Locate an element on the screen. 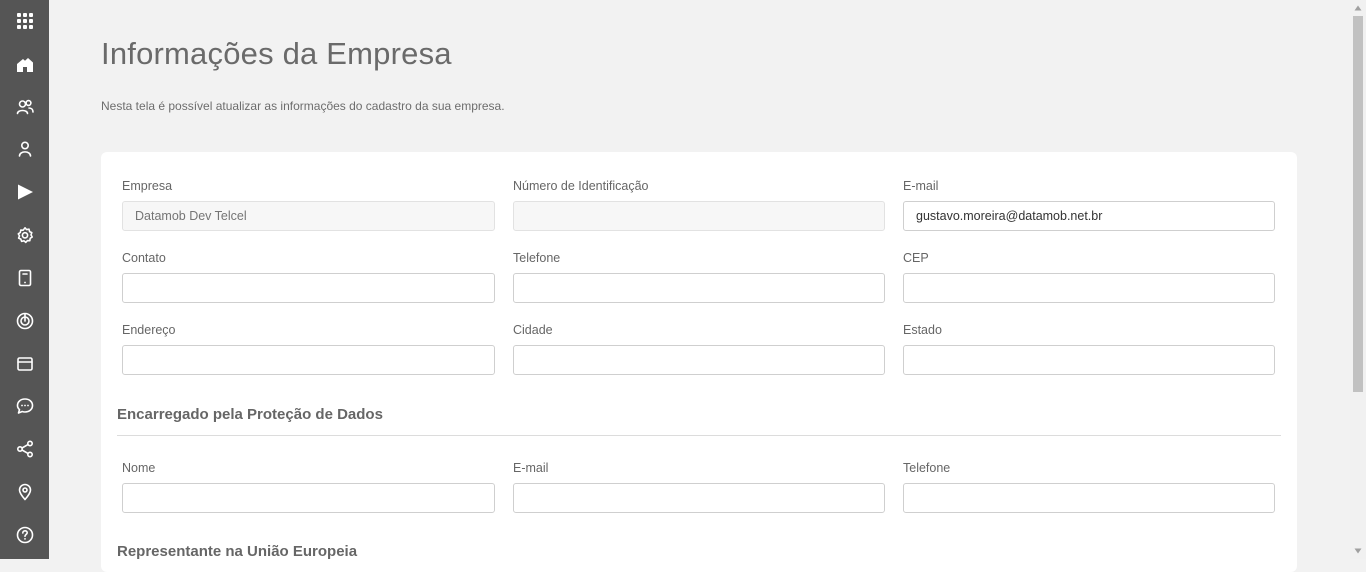 The height and width of the screenshot is (572, 1366). scroll-down-arrow is located at coordinates (1358, 551).